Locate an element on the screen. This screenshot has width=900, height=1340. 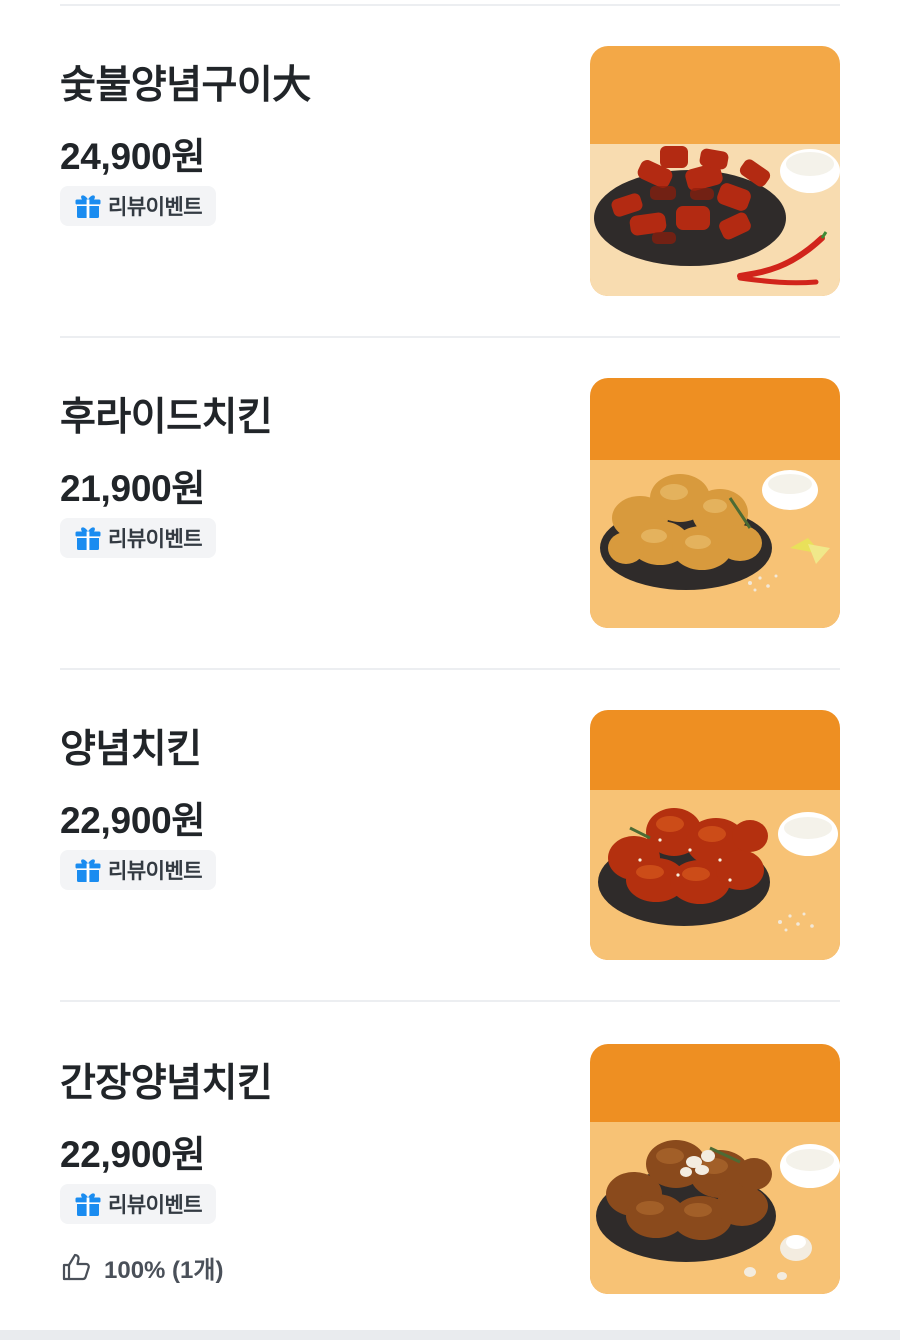
menu-item-name: 간장양념치킨 is located at coordinates (166, 1083).